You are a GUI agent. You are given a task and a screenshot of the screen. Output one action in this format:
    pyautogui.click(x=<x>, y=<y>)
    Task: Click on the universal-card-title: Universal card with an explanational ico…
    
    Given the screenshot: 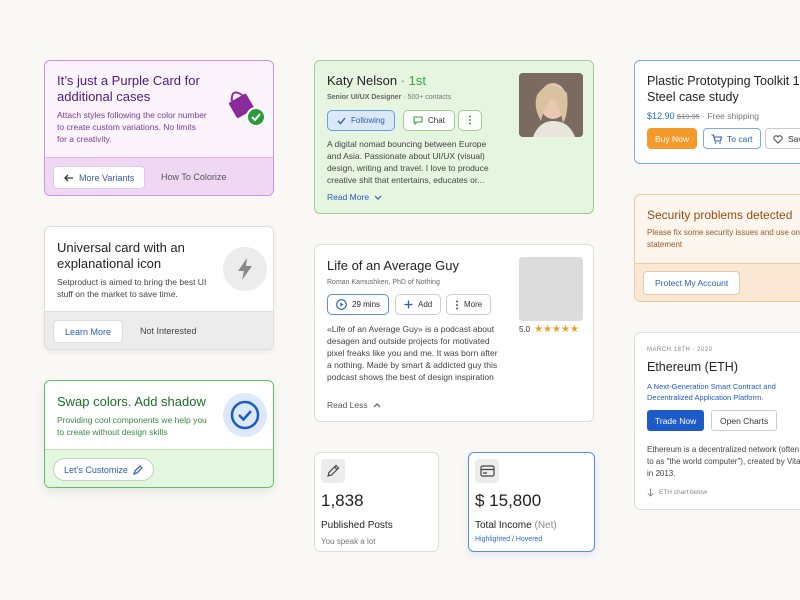 What is the action you would take?
    pyautogui.click(x=121, y=255)
    